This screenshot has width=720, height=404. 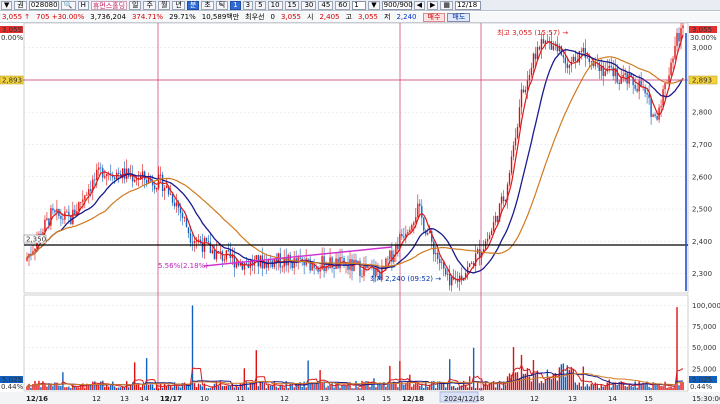 I want to click on sell-button: 매도, so click(x=459, y=17).